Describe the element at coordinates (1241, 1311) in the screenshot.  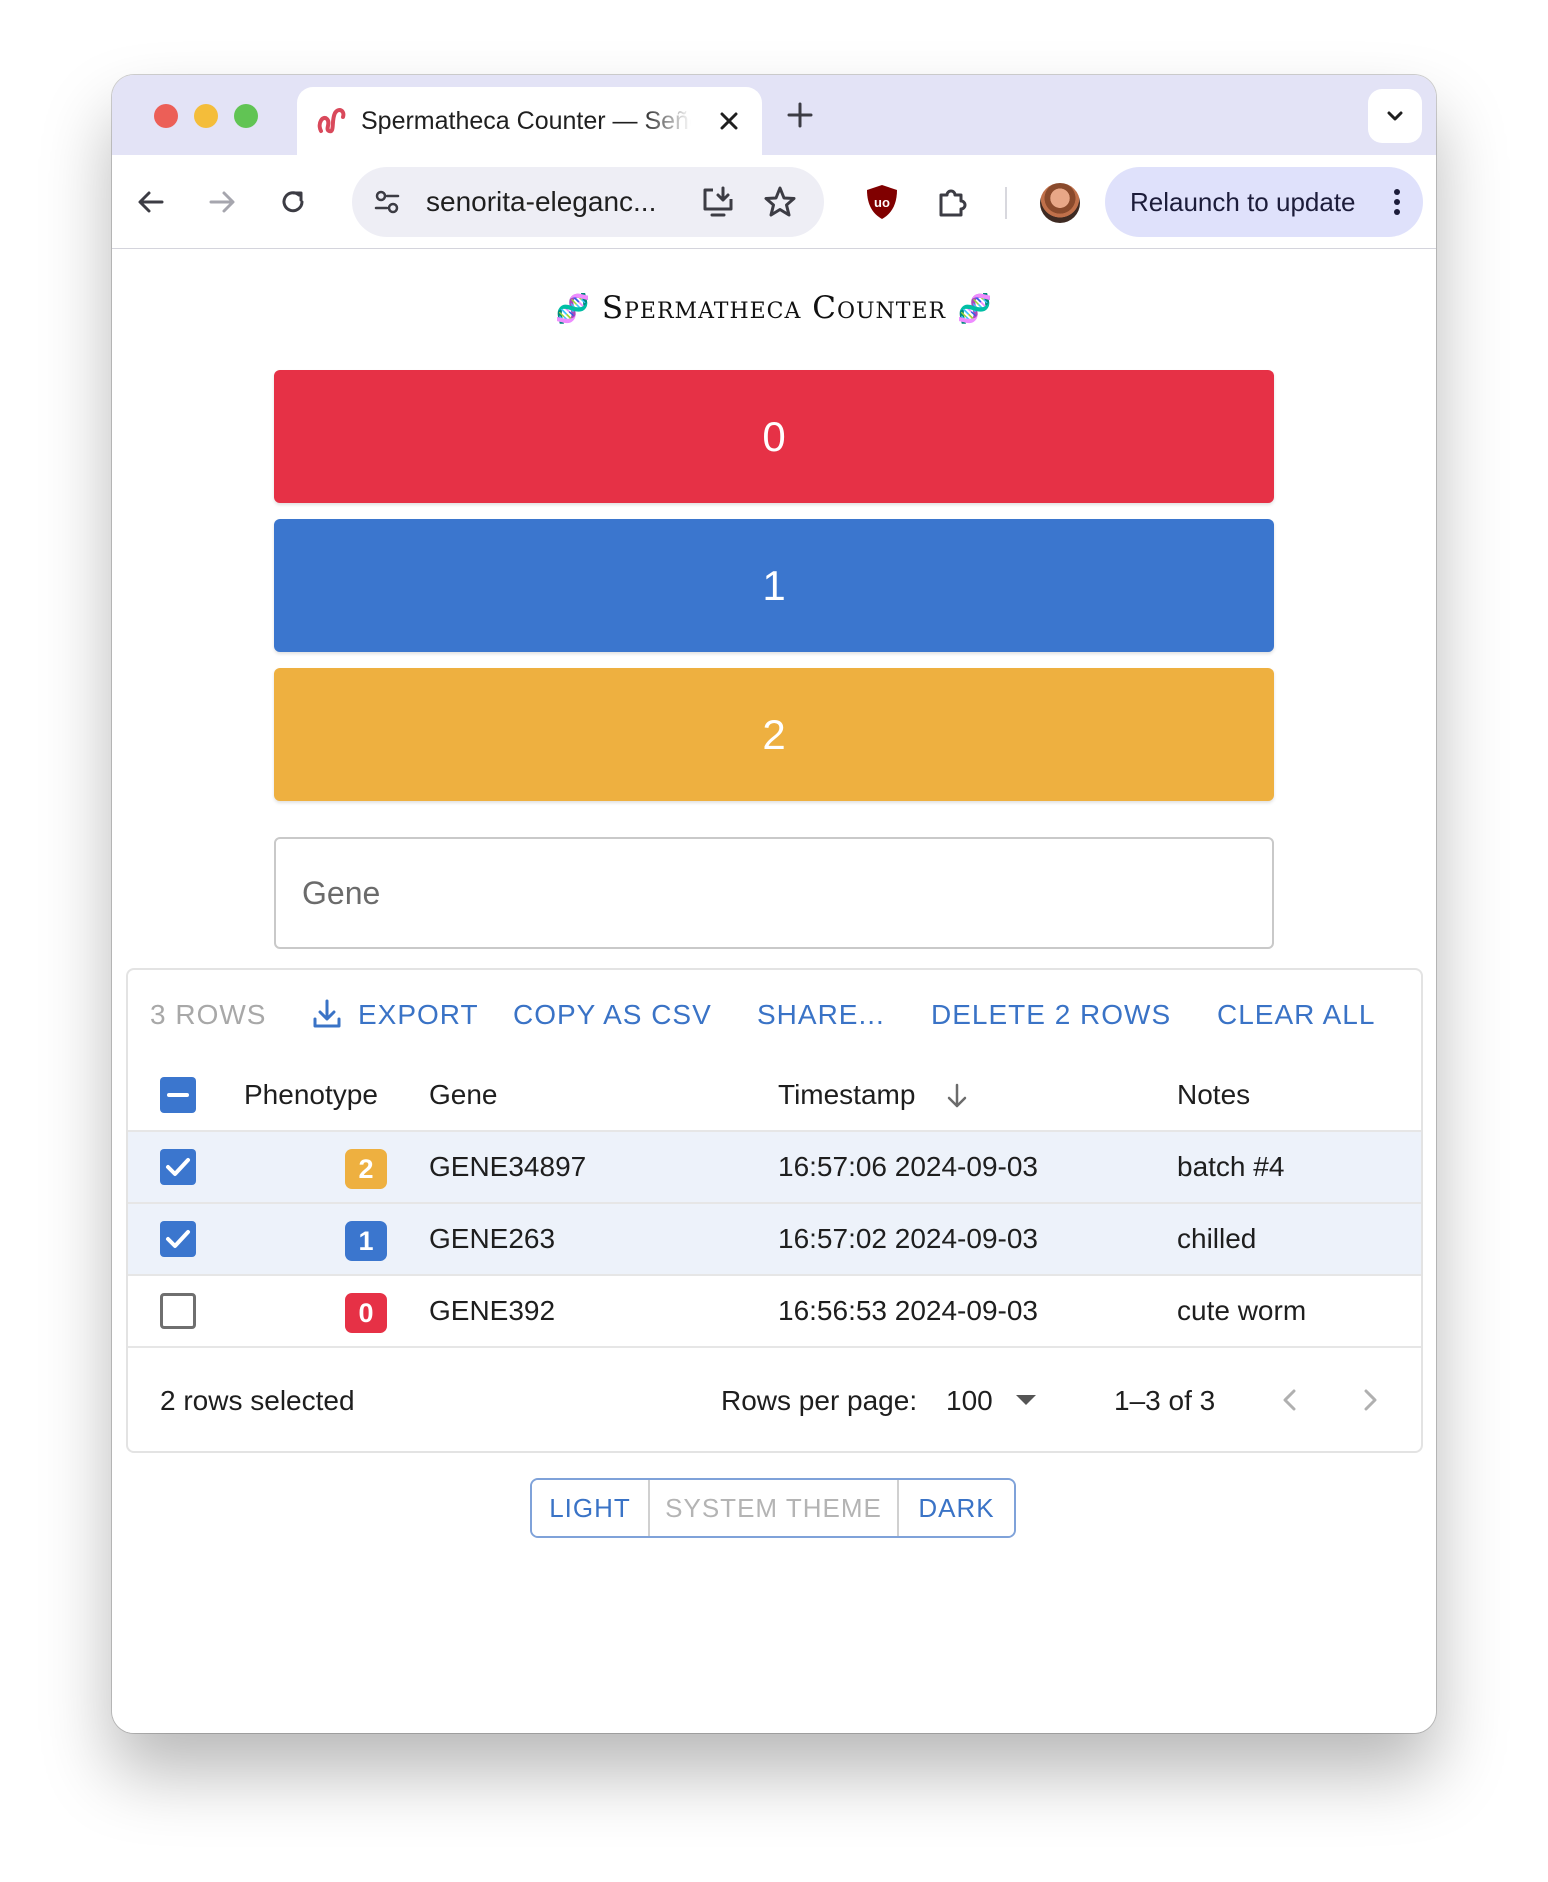
I see `notes-cell: cute worm` at that location.